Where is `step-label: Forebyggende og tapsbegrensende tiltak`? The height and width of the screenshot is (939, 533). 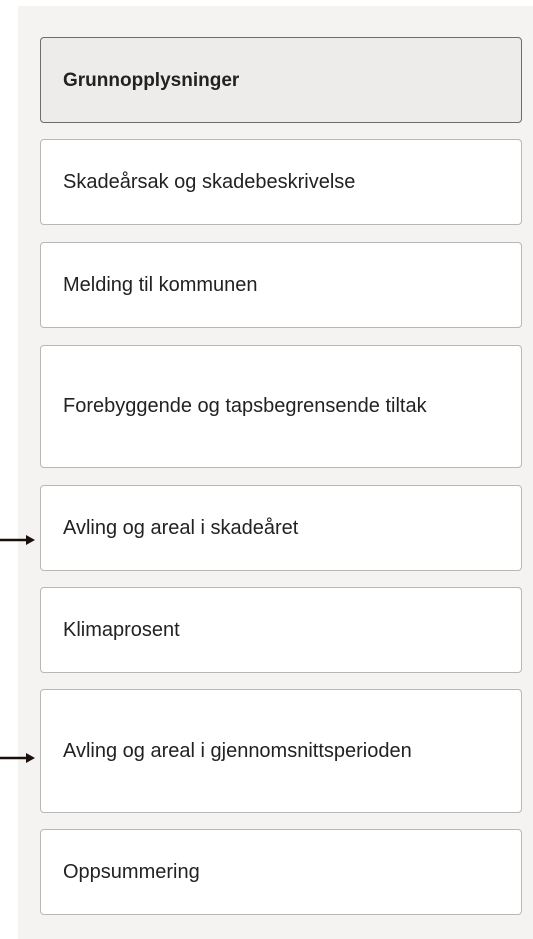 step-label: Forebyggende og tapsbegrensende tiltak is located at coordinates (245, 406).